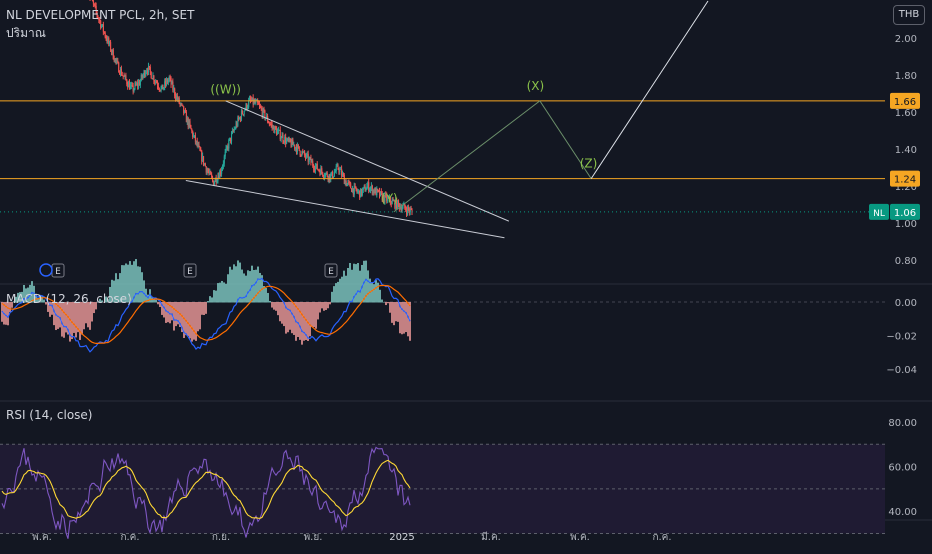  Describe the element at coordinates (906, 113) in the screenshot. I see `price-axis-tick: 1.60` at that location.